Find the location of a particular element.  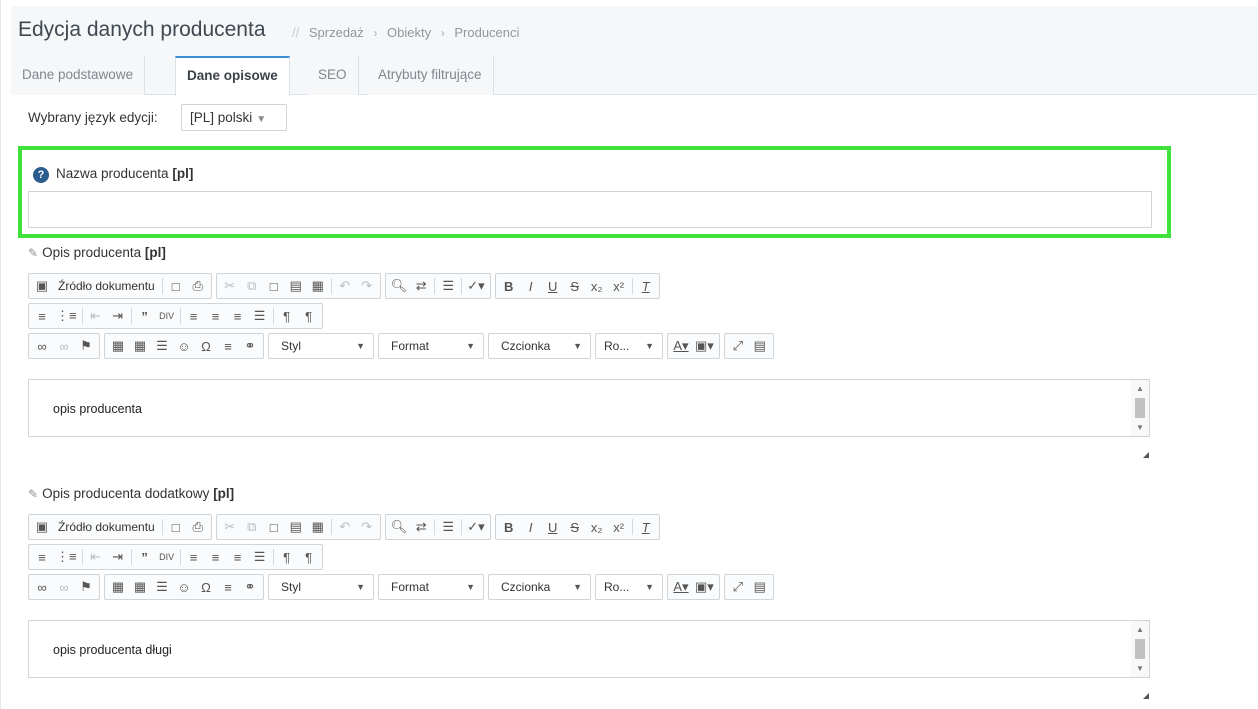

breadcrumb-item-producers: Producenci is located at coordinates (486, 32).